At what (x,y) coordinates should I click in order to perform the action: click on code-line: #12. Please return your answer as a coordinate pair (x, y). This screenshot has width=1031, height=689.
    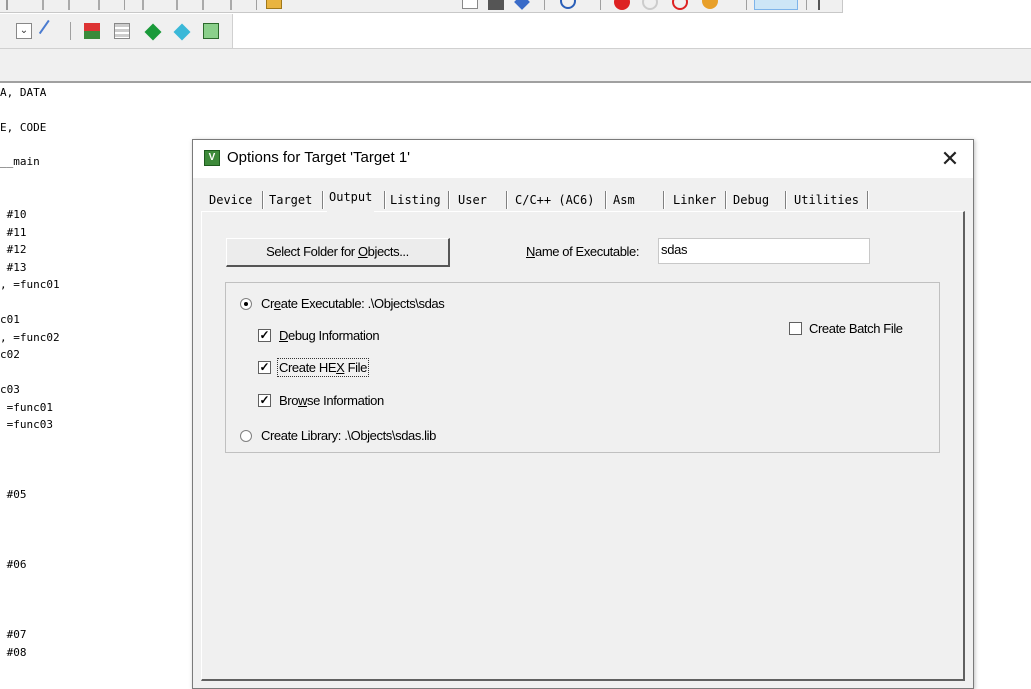
    Looking at the image, I should click on (13, 249).